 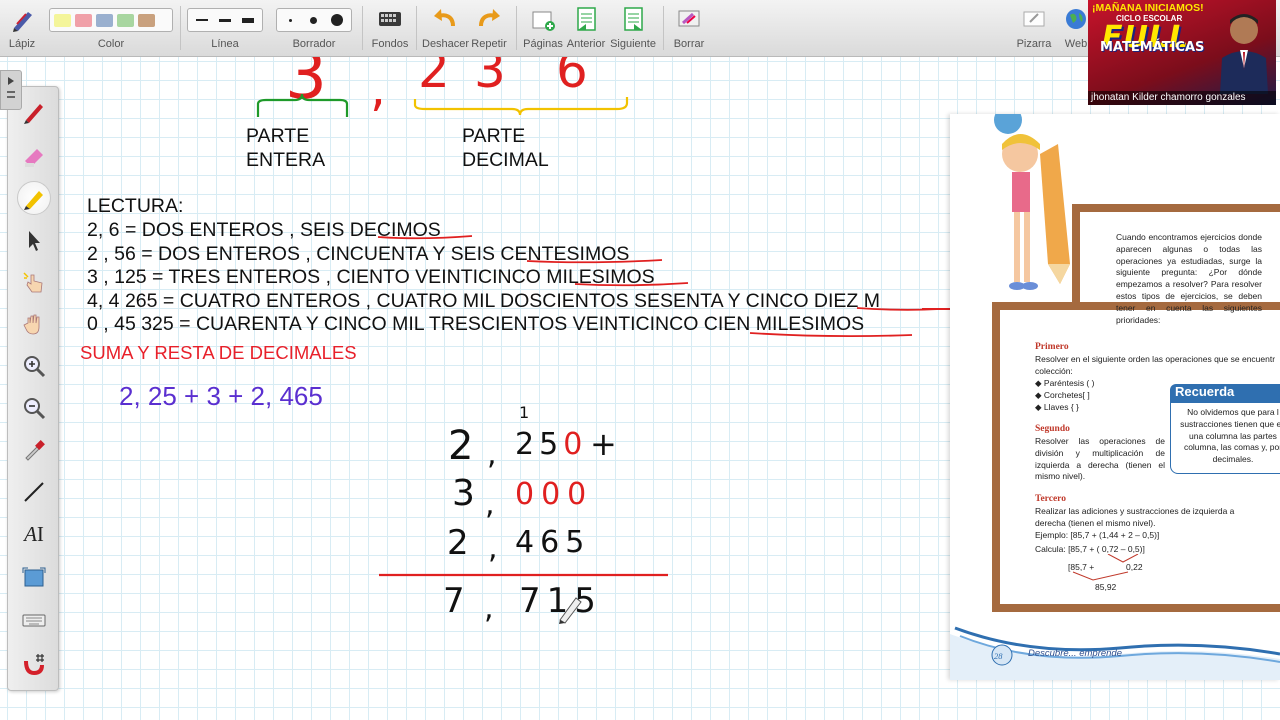 I want to click on hand-pointer-icon, so click(x=33, y=282).